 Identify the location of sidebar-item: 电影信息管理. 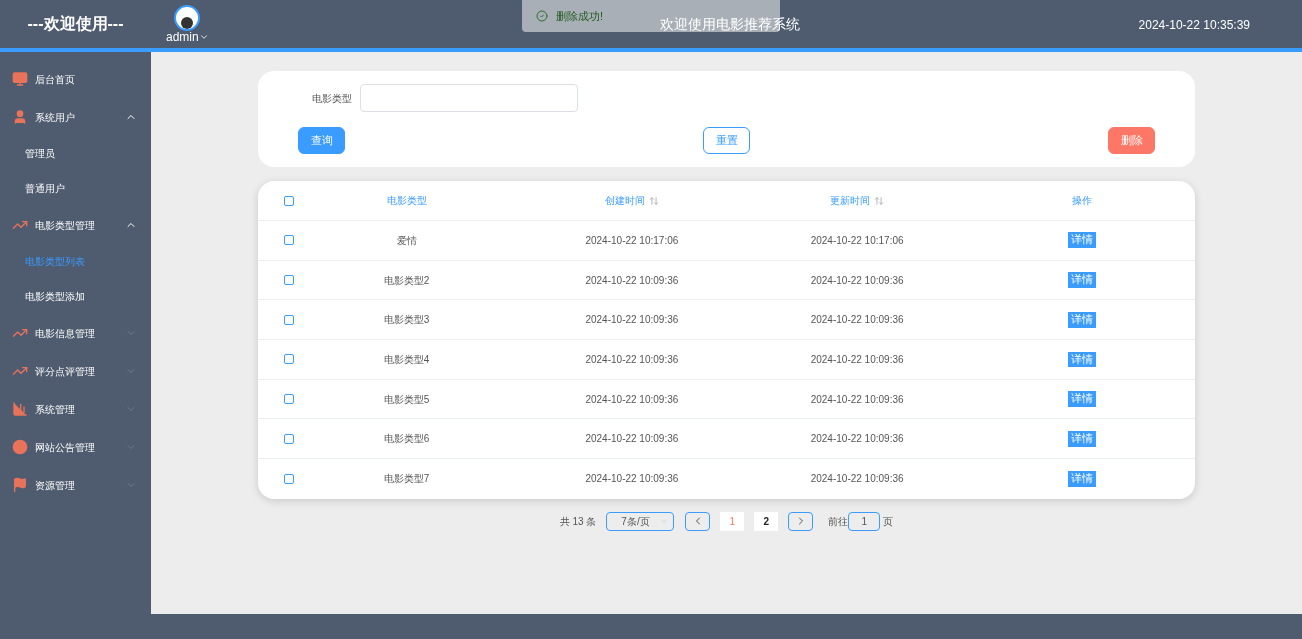
(75, 333).